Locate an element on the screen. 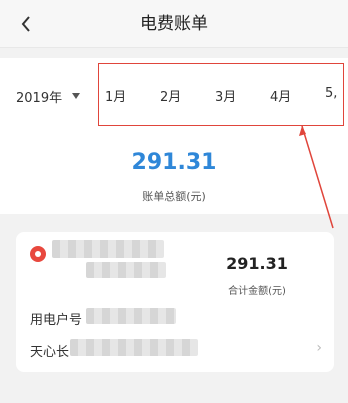 The height and width of the screenshot is (403, 348). month-tab-5: 5, is located at coordinates (331, 93).